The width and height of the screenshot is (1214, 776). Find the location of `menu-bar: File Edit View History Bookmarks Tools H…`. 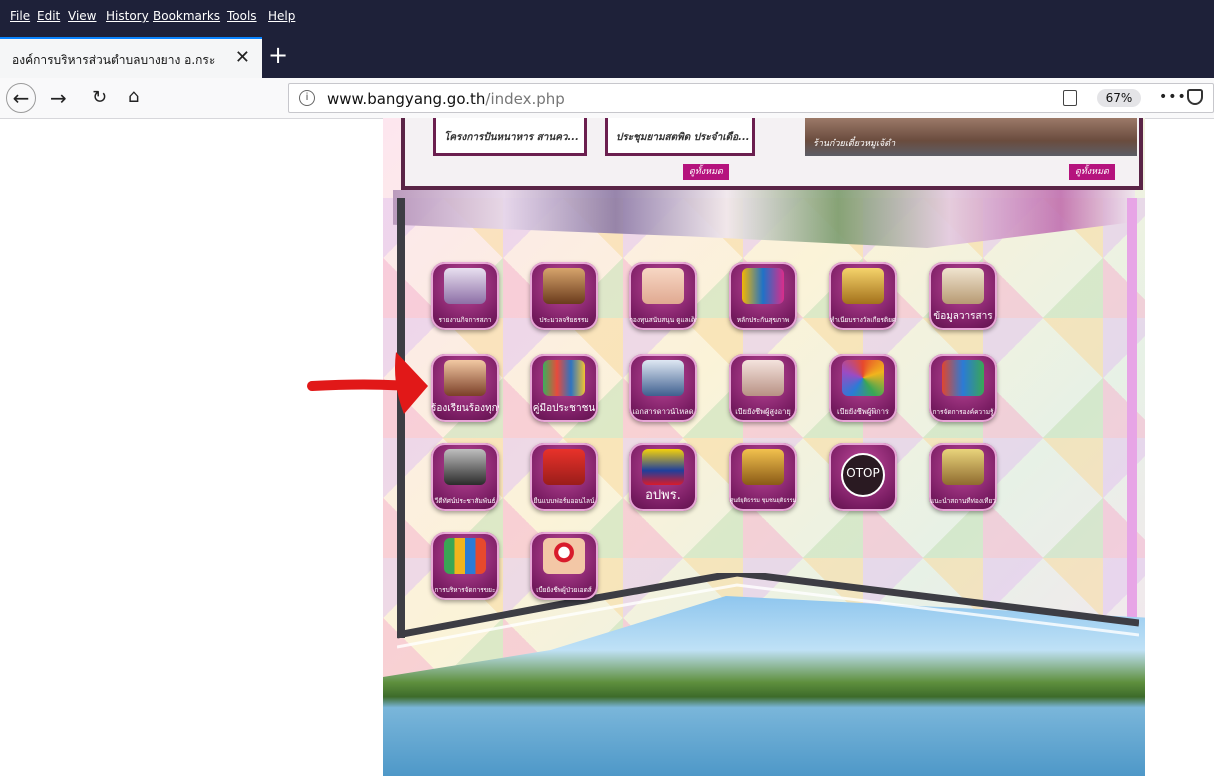

menu-bar: File Edit View History Bookmarks Tools H… is located at coordinates (607, 18).